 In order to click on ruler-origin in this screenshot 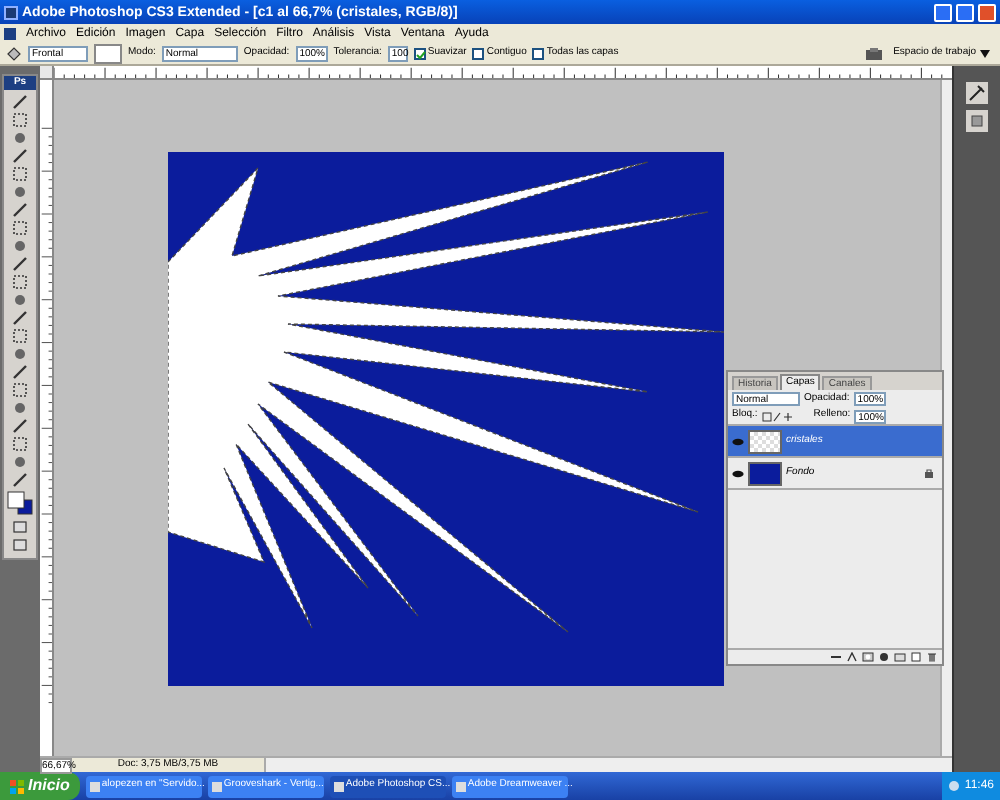, I will do `click(47, 73)`.